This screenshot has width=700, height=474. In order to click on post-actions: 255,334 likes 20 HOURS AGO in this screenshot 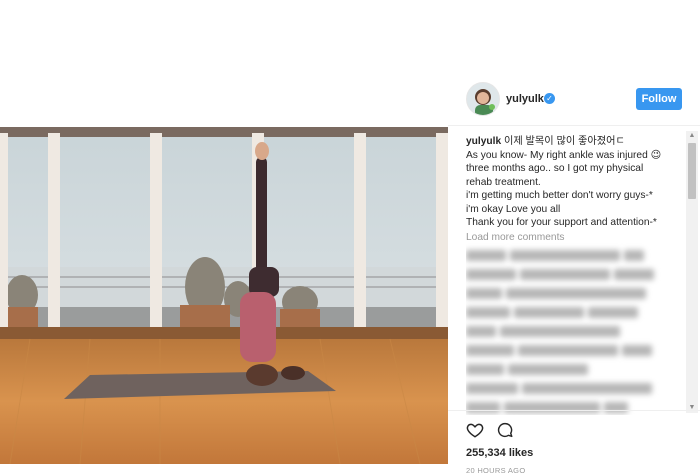, I will do `click(574, 442)`.